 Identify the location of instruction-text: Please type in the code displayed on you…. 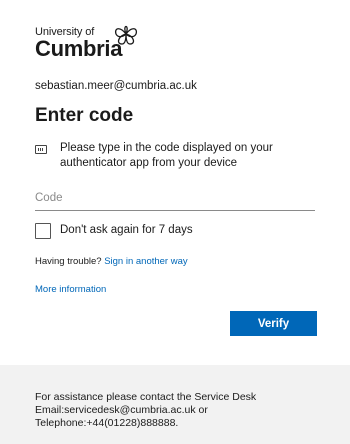
(166, 155).